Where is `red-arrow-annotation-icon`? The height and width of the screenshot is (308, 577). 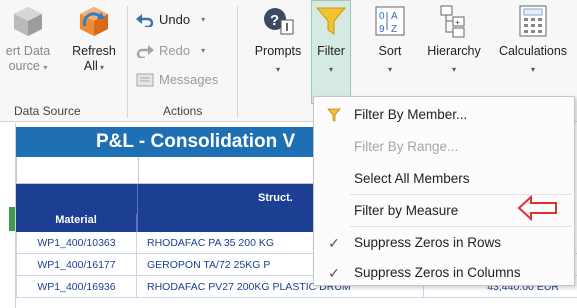
red-arrow-annotation-icon is located at coordinates (537, 208).